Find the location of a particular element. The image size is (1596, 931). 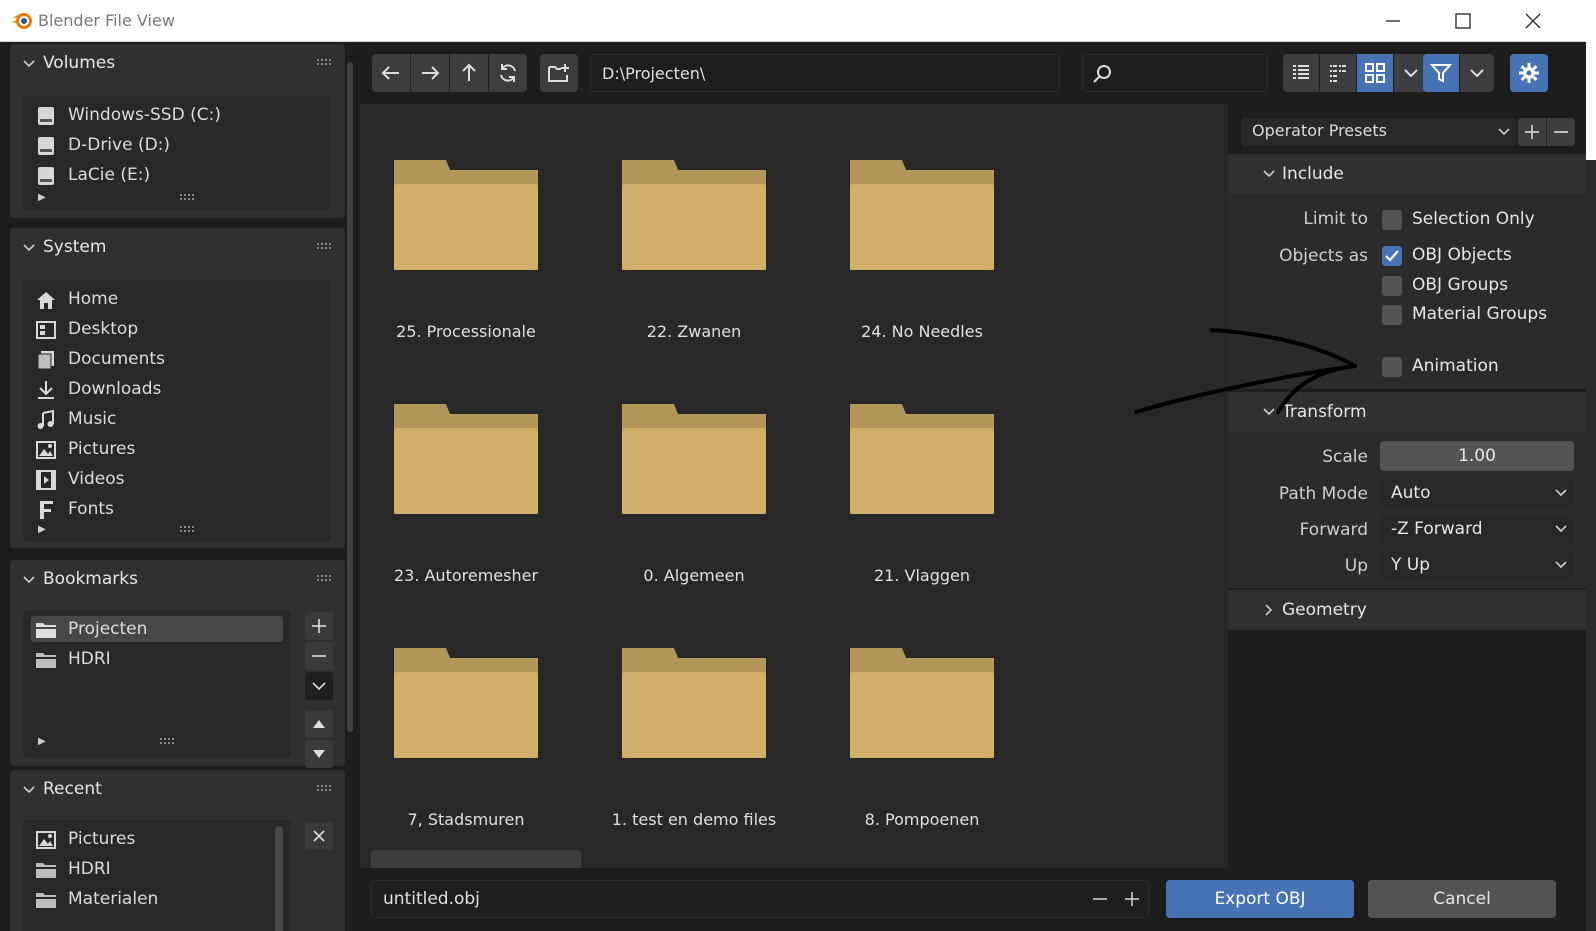

pictures-icon is located at coordinates (46, 450).